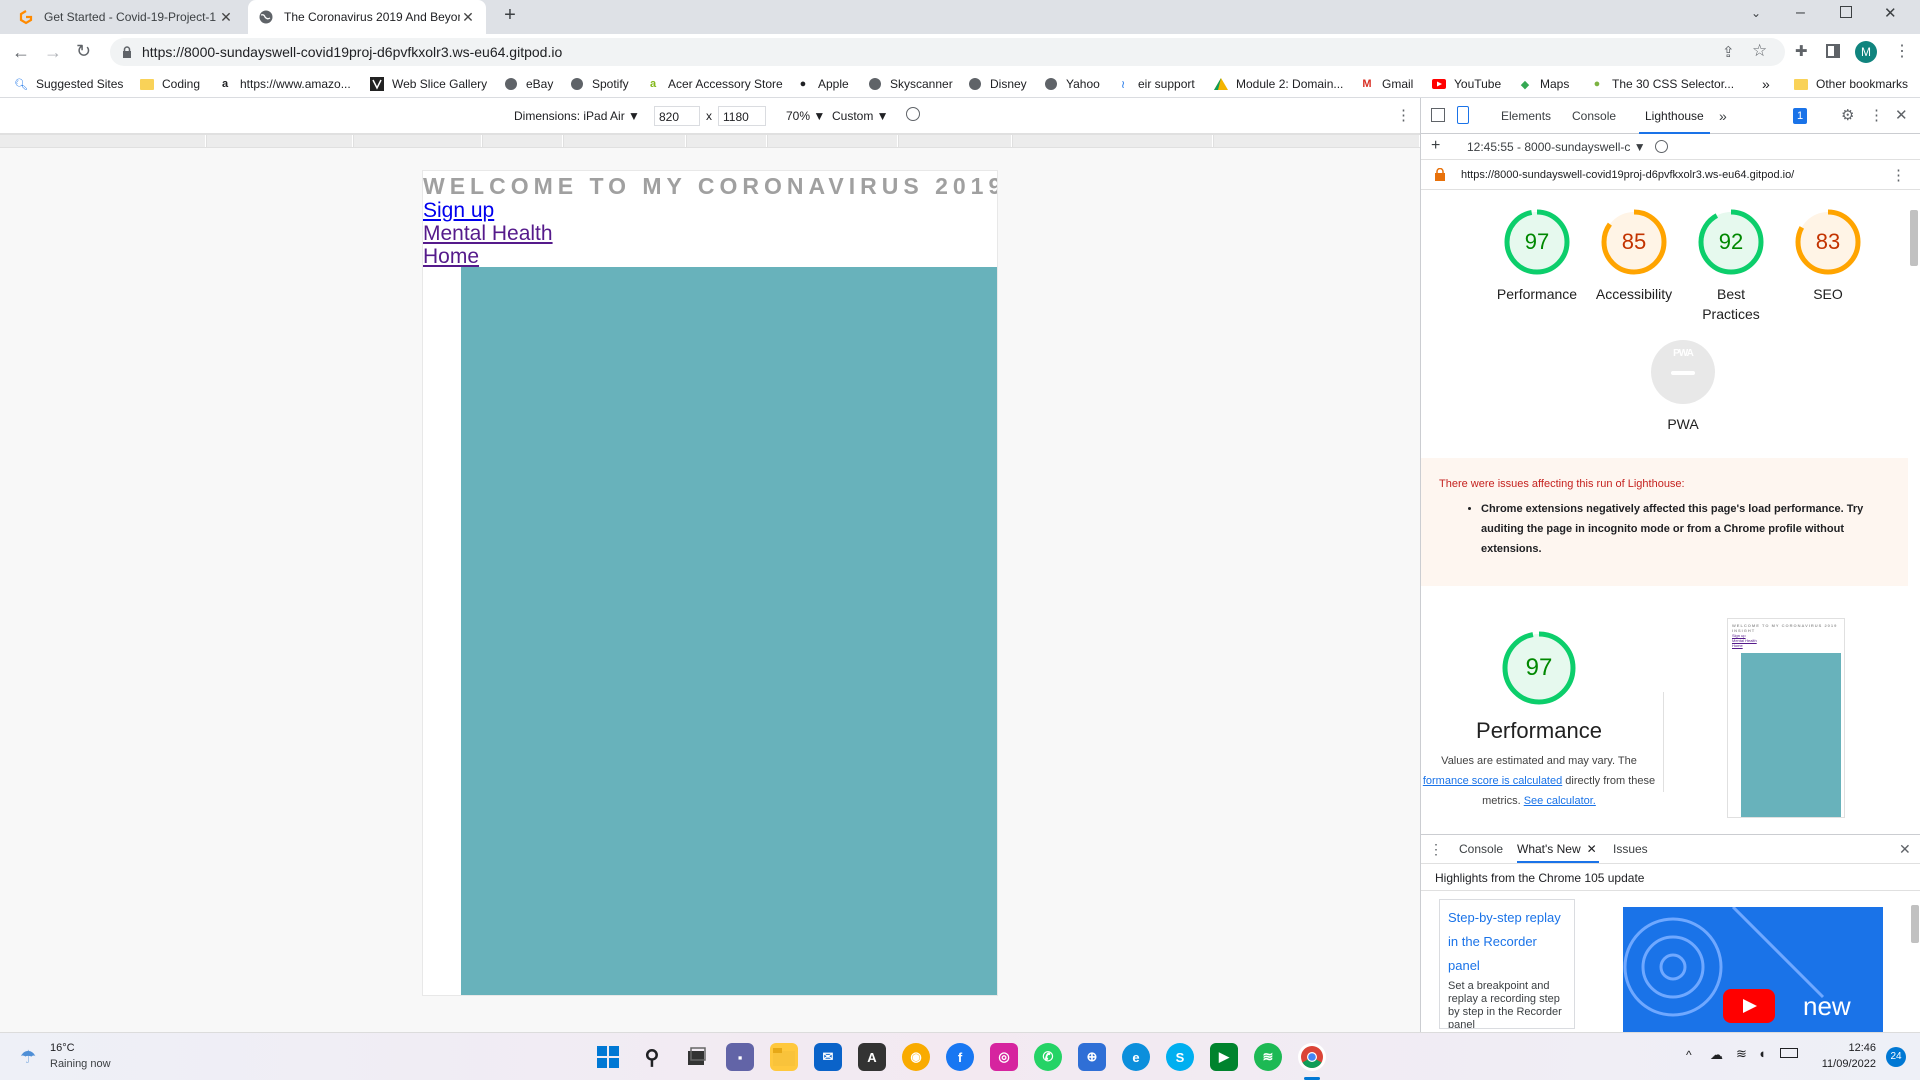 This screenshot has width=1920, height=1080. I want to click on app-blue-icon: ⊕, so click(1092, 1057).